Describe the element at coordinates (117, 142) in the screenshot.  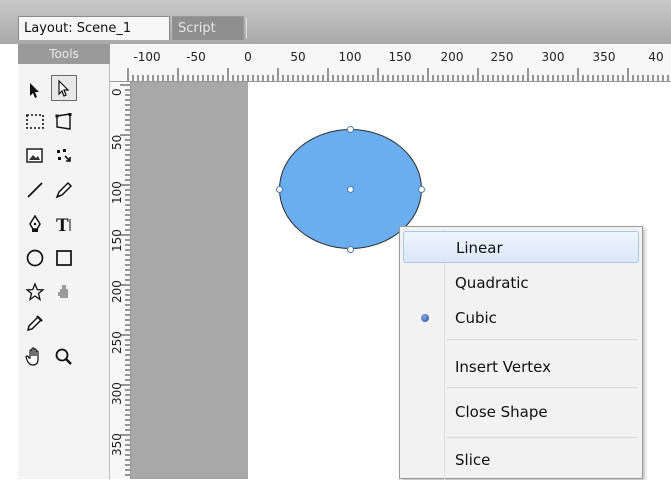
I see `v-ruler-label: 50` at that location.